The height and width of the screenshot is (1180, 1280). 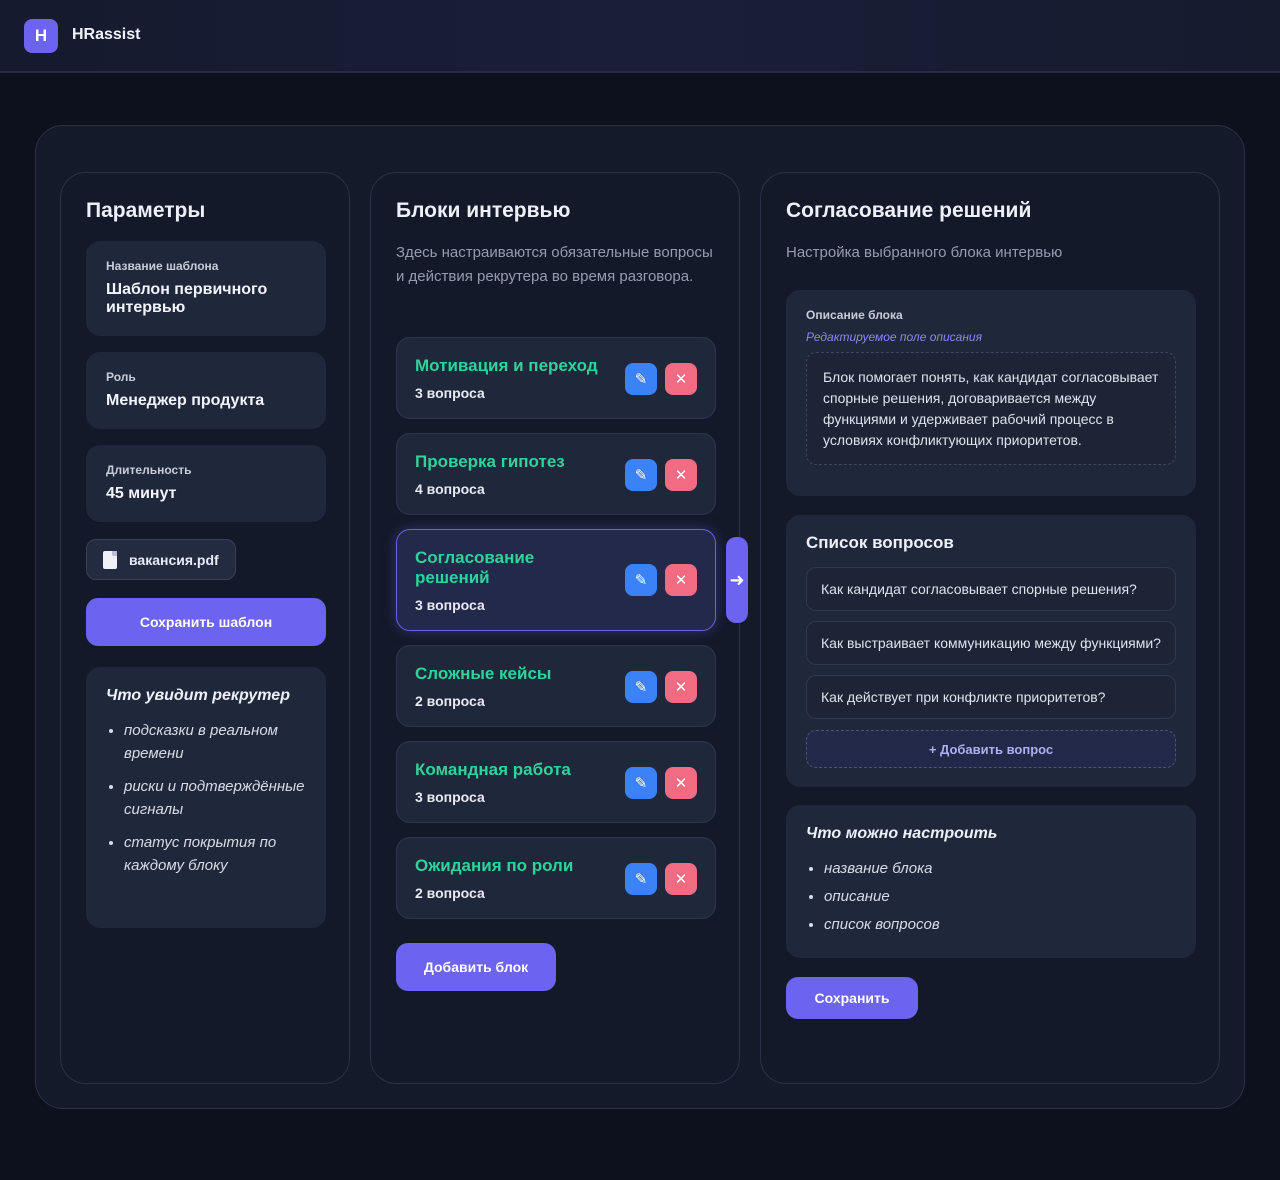 I want to click on configurable-title: Что можно настроить, so click(x=902, y=833).